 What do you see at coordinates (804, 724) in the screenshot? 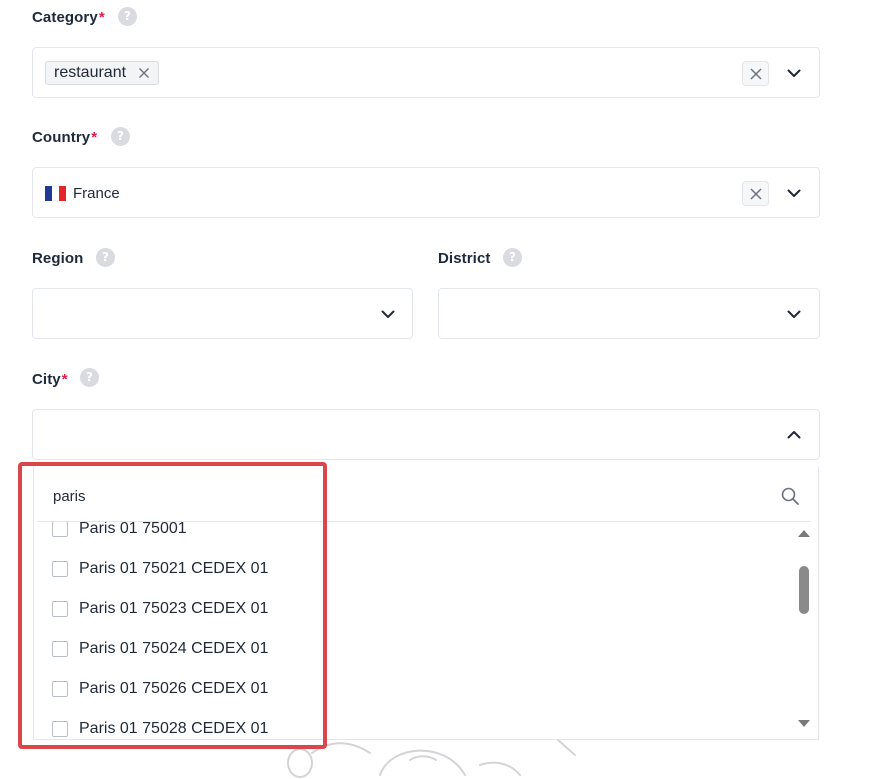
I see `triangle-down-icon` at bounding box center [804, 724].